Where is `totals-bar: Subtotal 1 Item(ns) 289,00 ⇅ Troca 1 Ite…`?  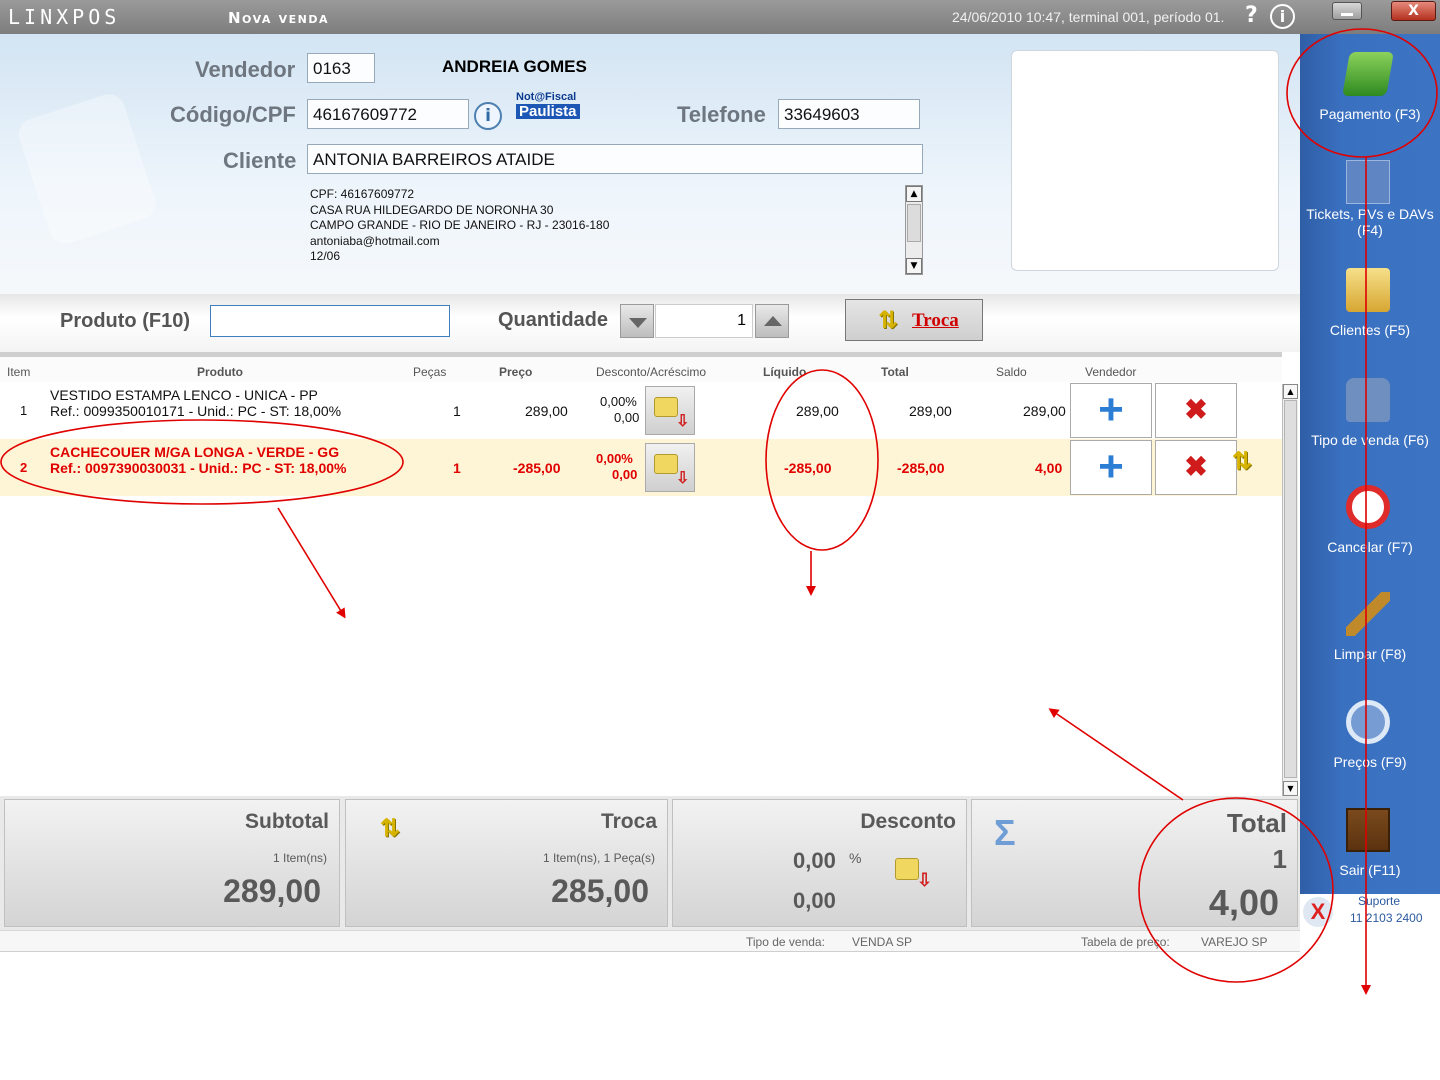 totals-bar: Subtotal 1 Item(ns) 289,00 ⇅ Troca 1 Ite… is located at coordinates (650, 863).